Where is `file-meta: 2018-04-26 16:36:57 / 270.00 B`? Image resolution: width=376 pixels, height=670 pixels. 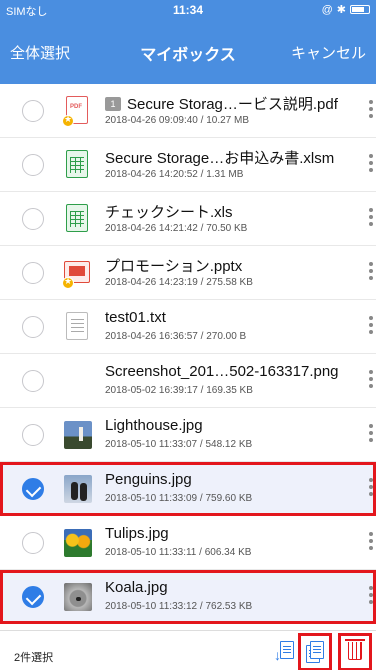
file-meta: 2018-04-26 16:36:57 / 270.00 B is located at coordinates (176, 336).